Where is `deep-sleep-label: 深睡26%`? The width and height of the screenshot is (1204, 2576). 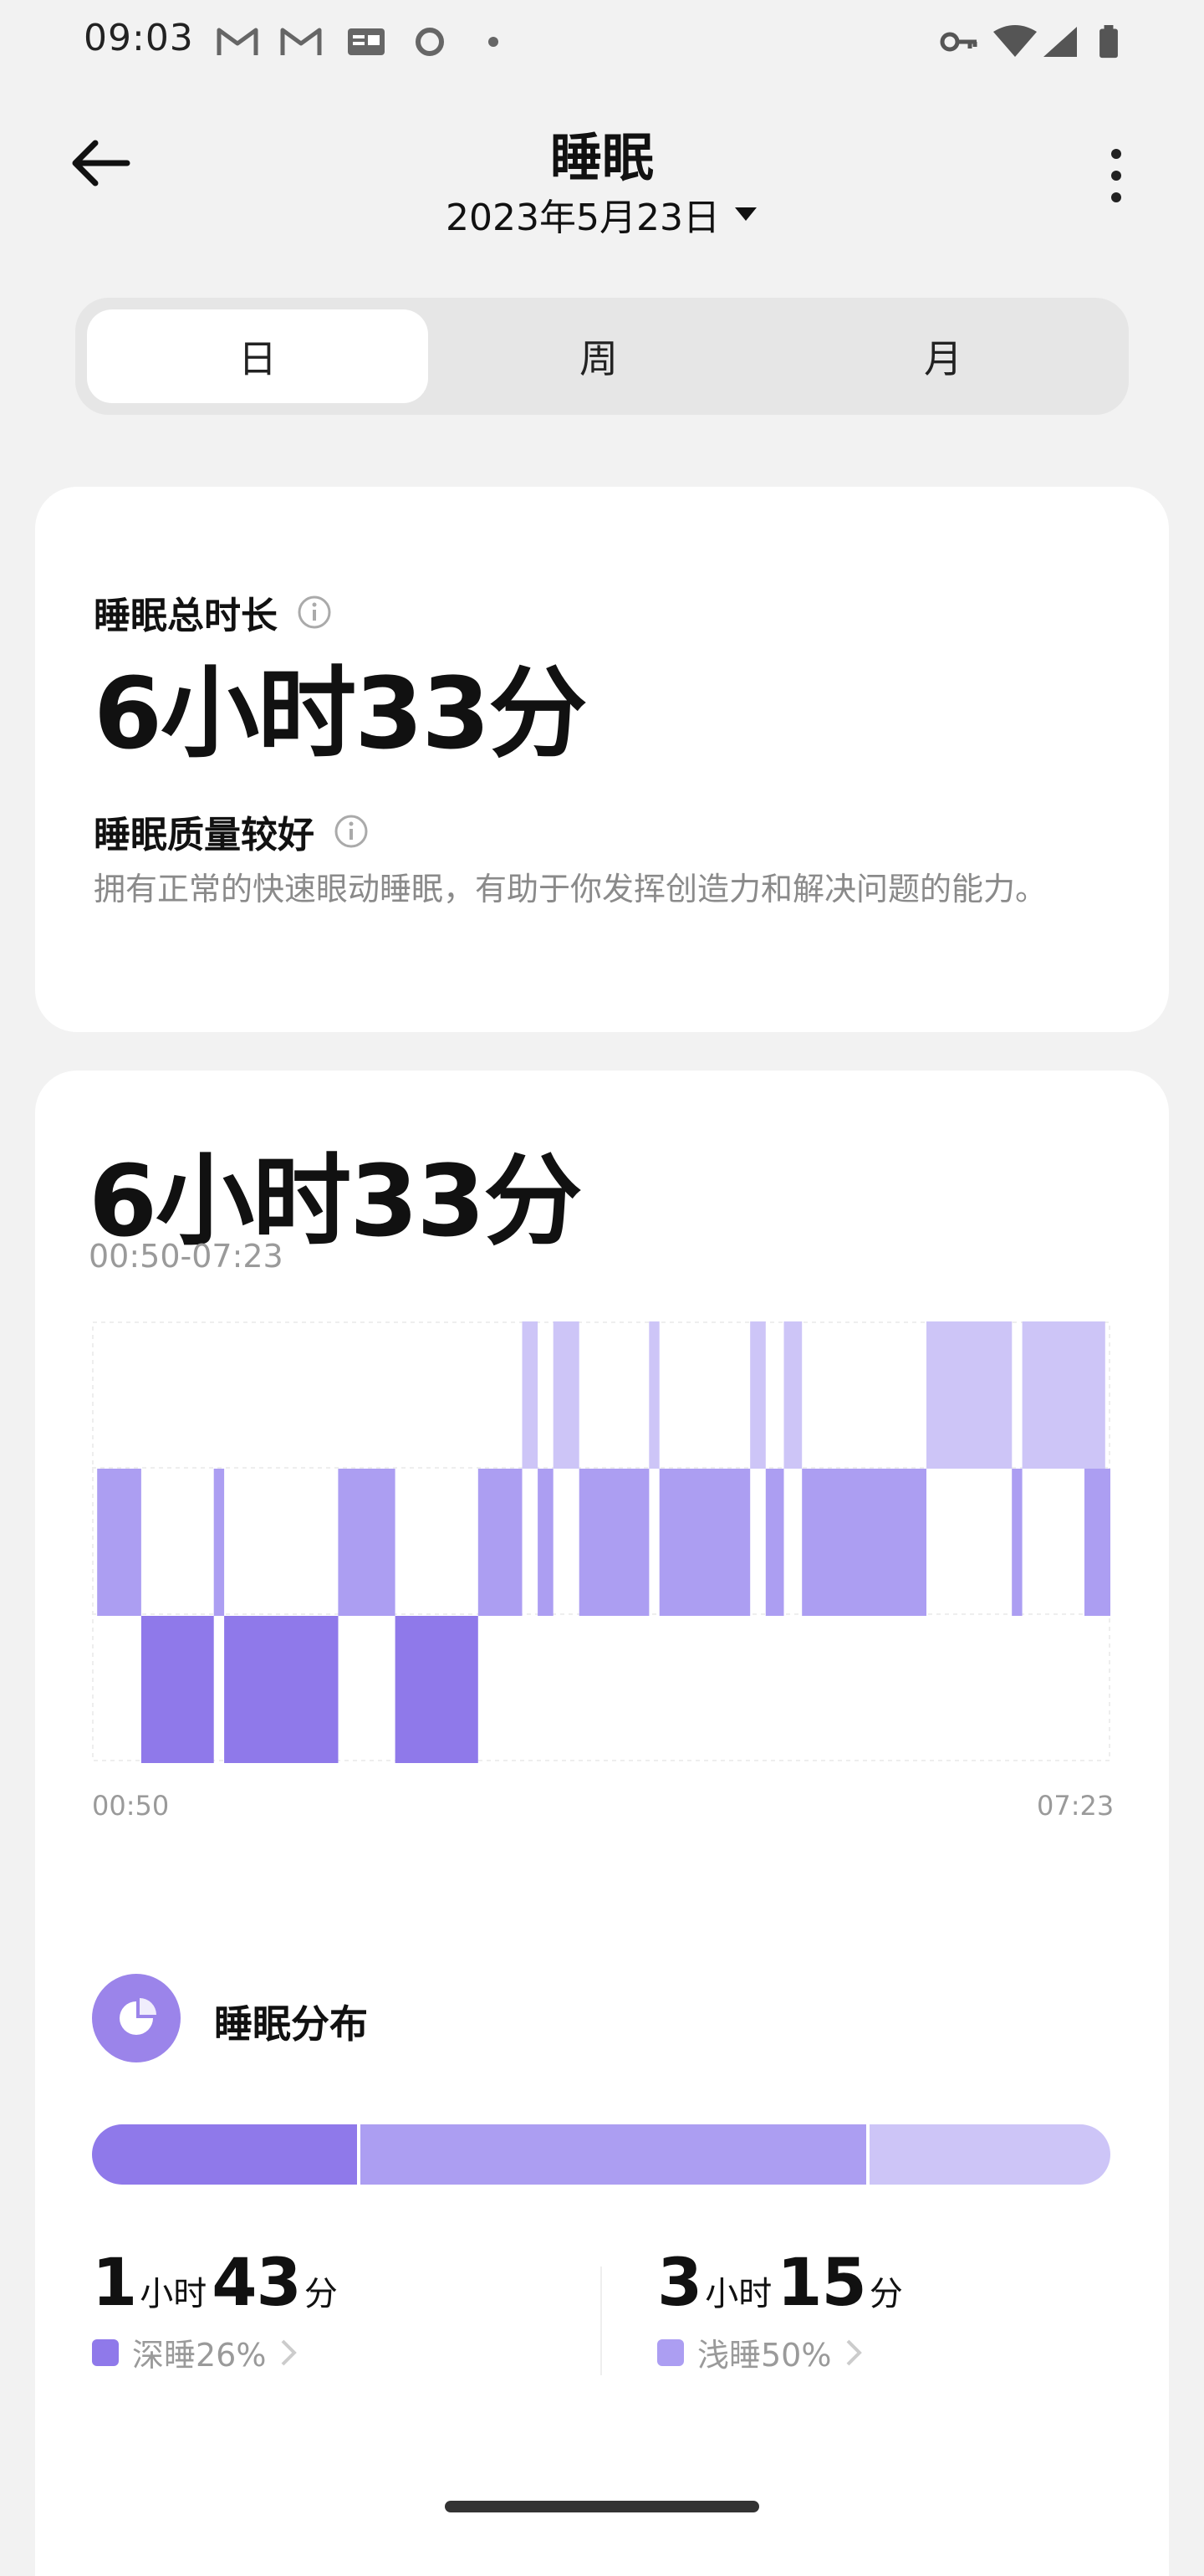 deep-sleep-label: 深睡26% is located at coordinates (199, 2355).